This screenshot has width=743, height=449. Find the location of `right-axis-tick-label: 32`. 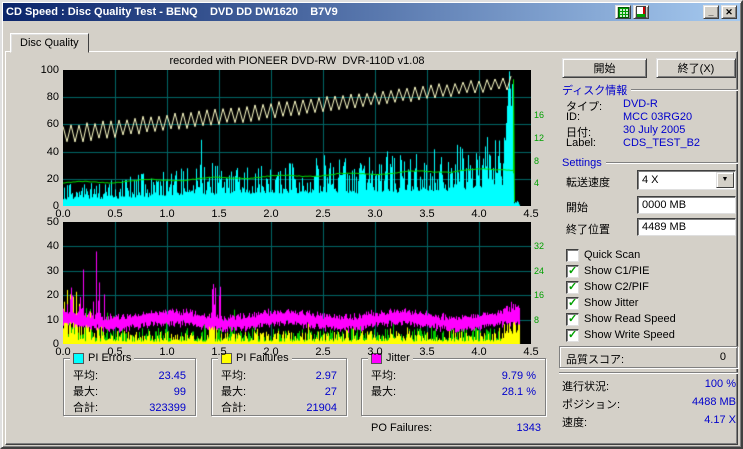

right-axis-tick-label: 32 is located at coordinates (539, 246).